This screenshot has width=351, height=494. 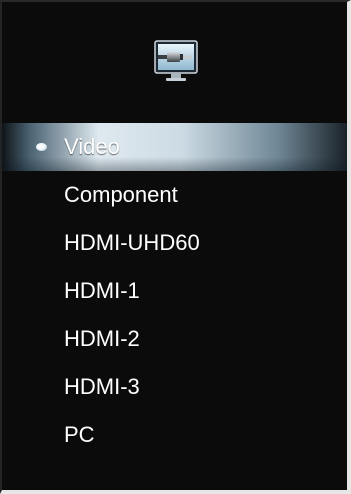 I want to click on source-item-label: PC, so click(x=79, y=434).